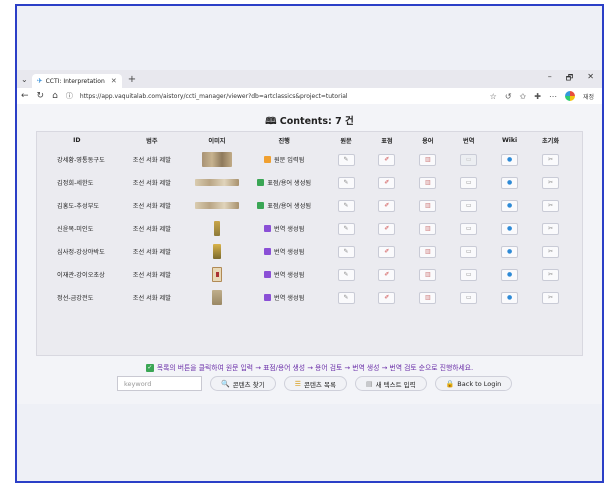 Image resolution: width=608 pixels, height=487 pixels. I want to click on find-contents-label: 콘텐츠 찾기, so click(248, 384).